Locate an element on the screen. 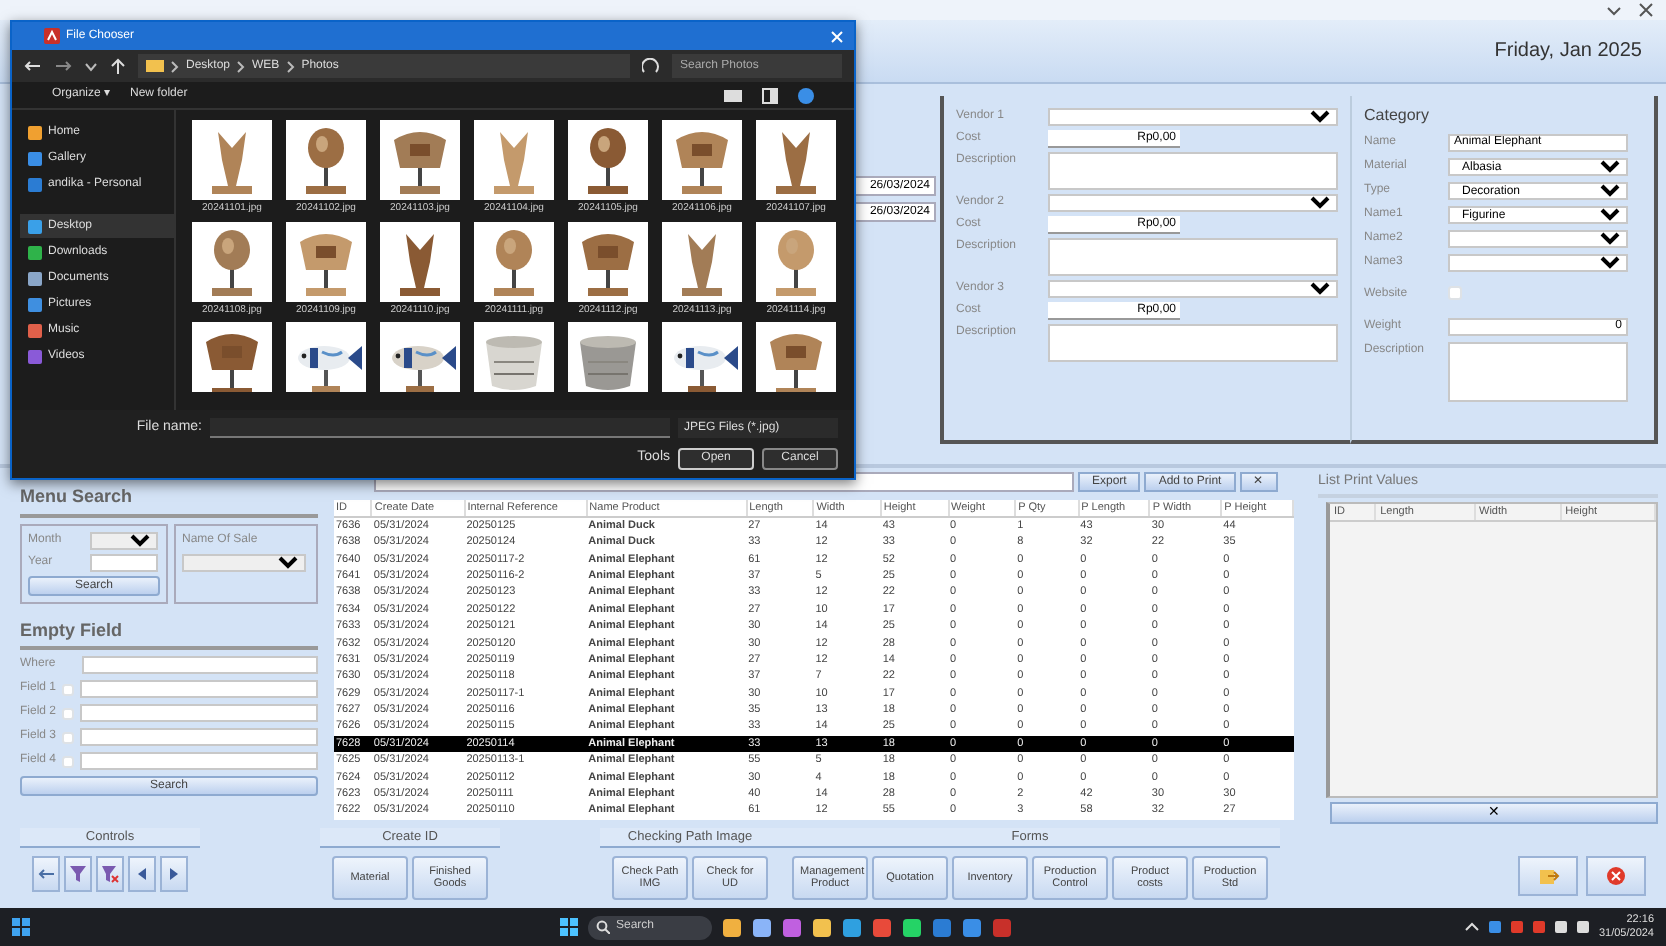 The width and height of the screenshot is (1666, 946). exit-button is located at coordinates (1616, 876).